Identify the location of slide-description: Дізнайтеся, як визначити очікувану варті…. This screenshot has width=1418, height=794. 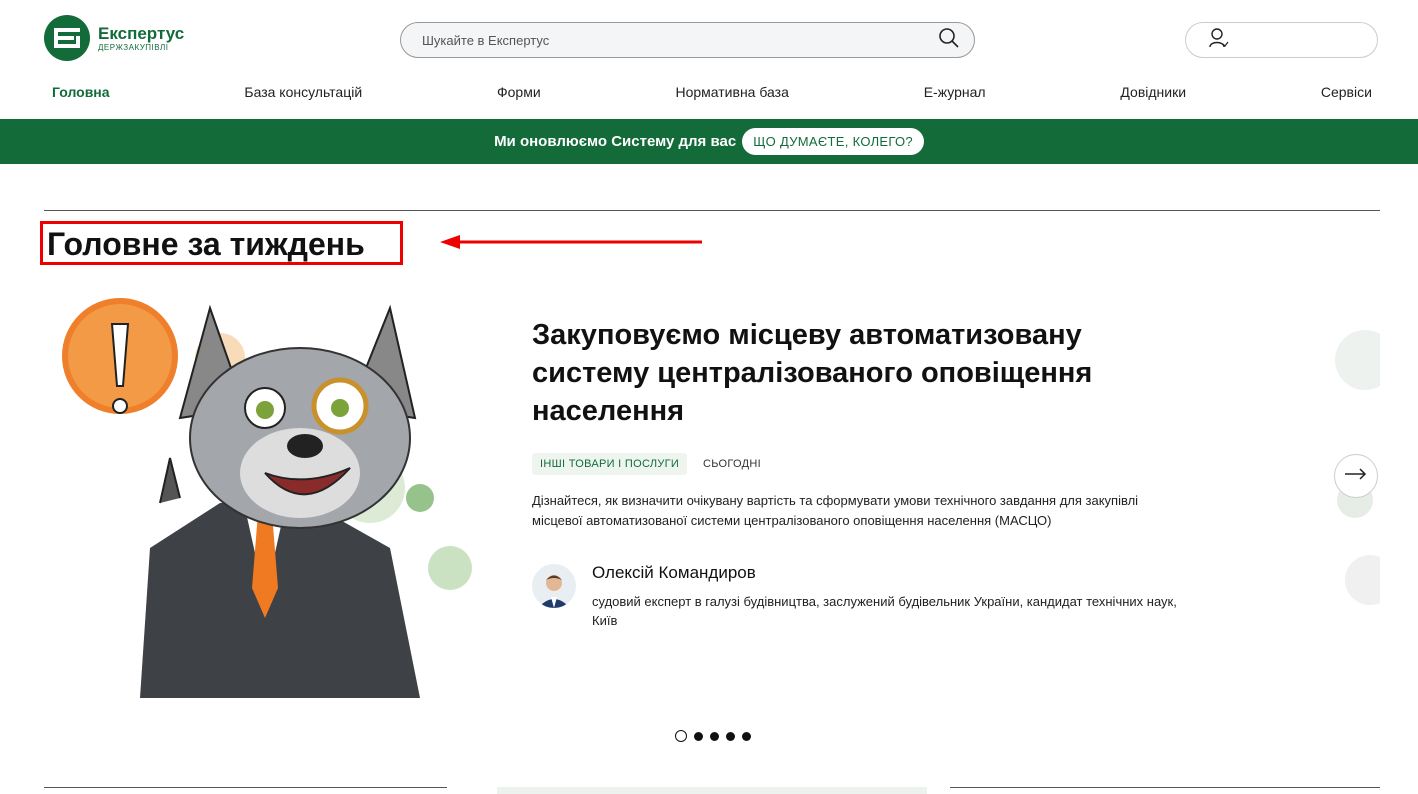
(835, 510).